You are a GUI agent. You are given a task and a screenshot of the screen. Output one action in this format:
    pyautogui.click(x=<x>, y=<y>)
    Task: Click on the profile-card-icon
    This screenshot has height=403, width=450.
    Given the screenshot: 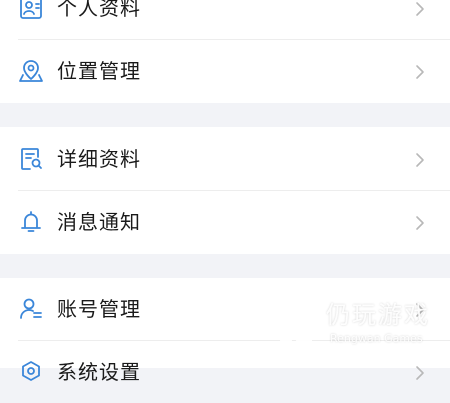 What is the action you would take?
    pyautogui.click(x=31, y=10)
    